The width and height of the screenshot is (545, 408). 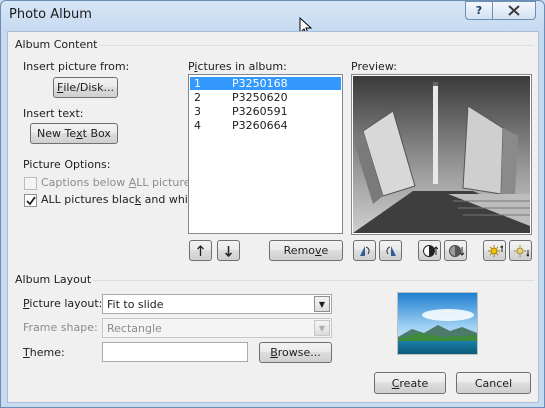 What do you see at coordinates (217, 304) in the screenshot?
I see `picture-layout-select: Fit to slide ▼` at bounding box center [217, 304].